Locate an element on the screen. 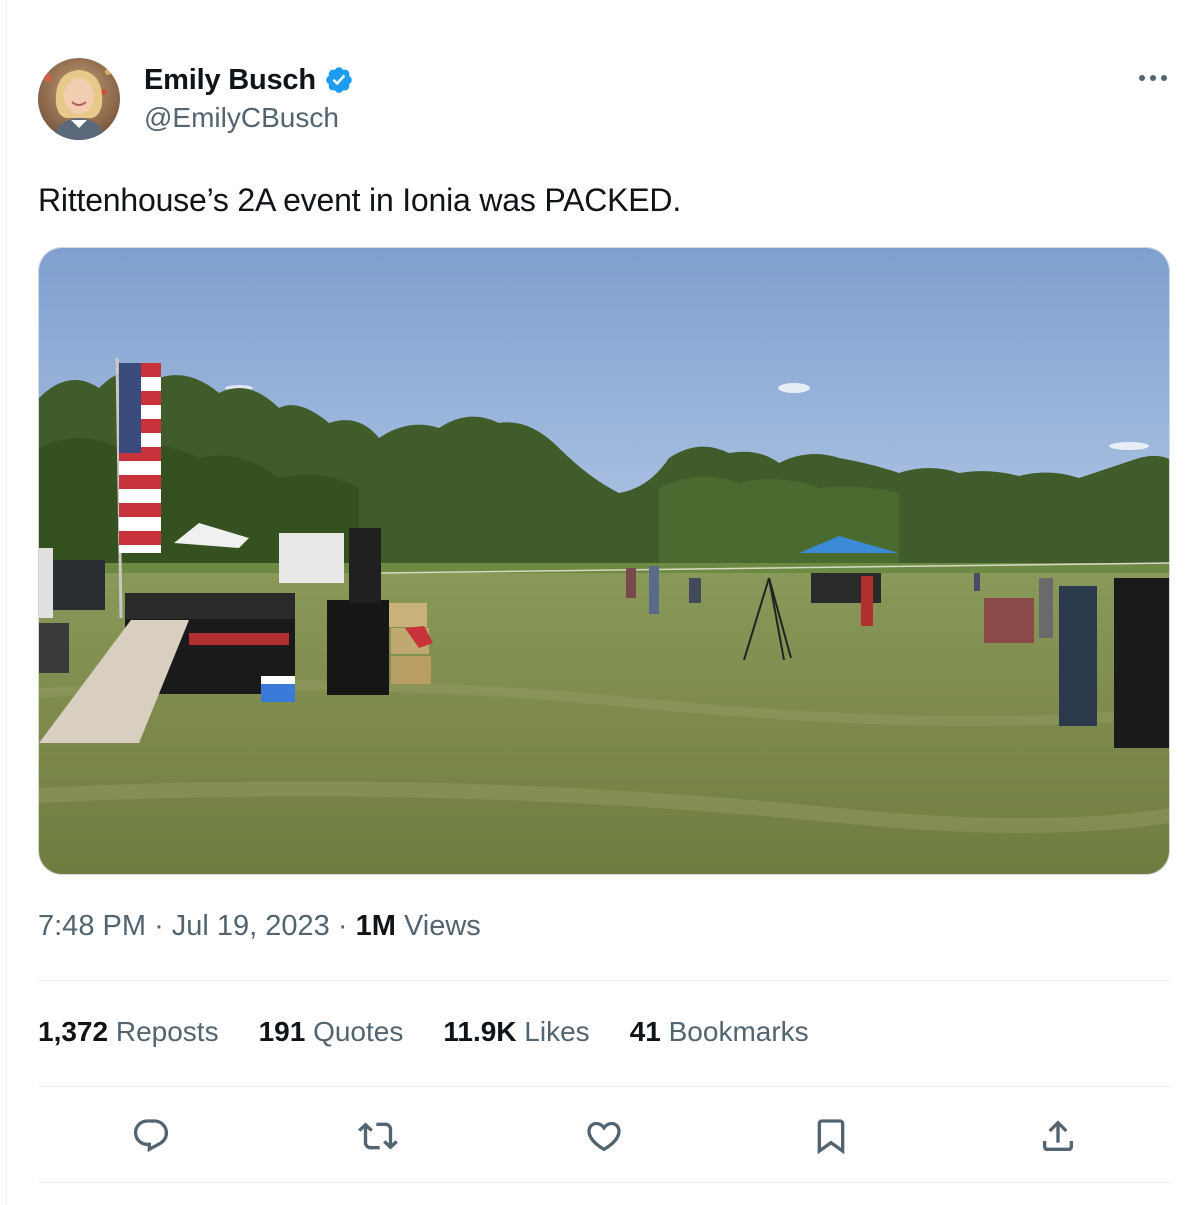 Image resolution: width=1195 pixels, height=1205 pixels. tweet-date: Jul 19, 2023 is located at coordinates (251, 926).